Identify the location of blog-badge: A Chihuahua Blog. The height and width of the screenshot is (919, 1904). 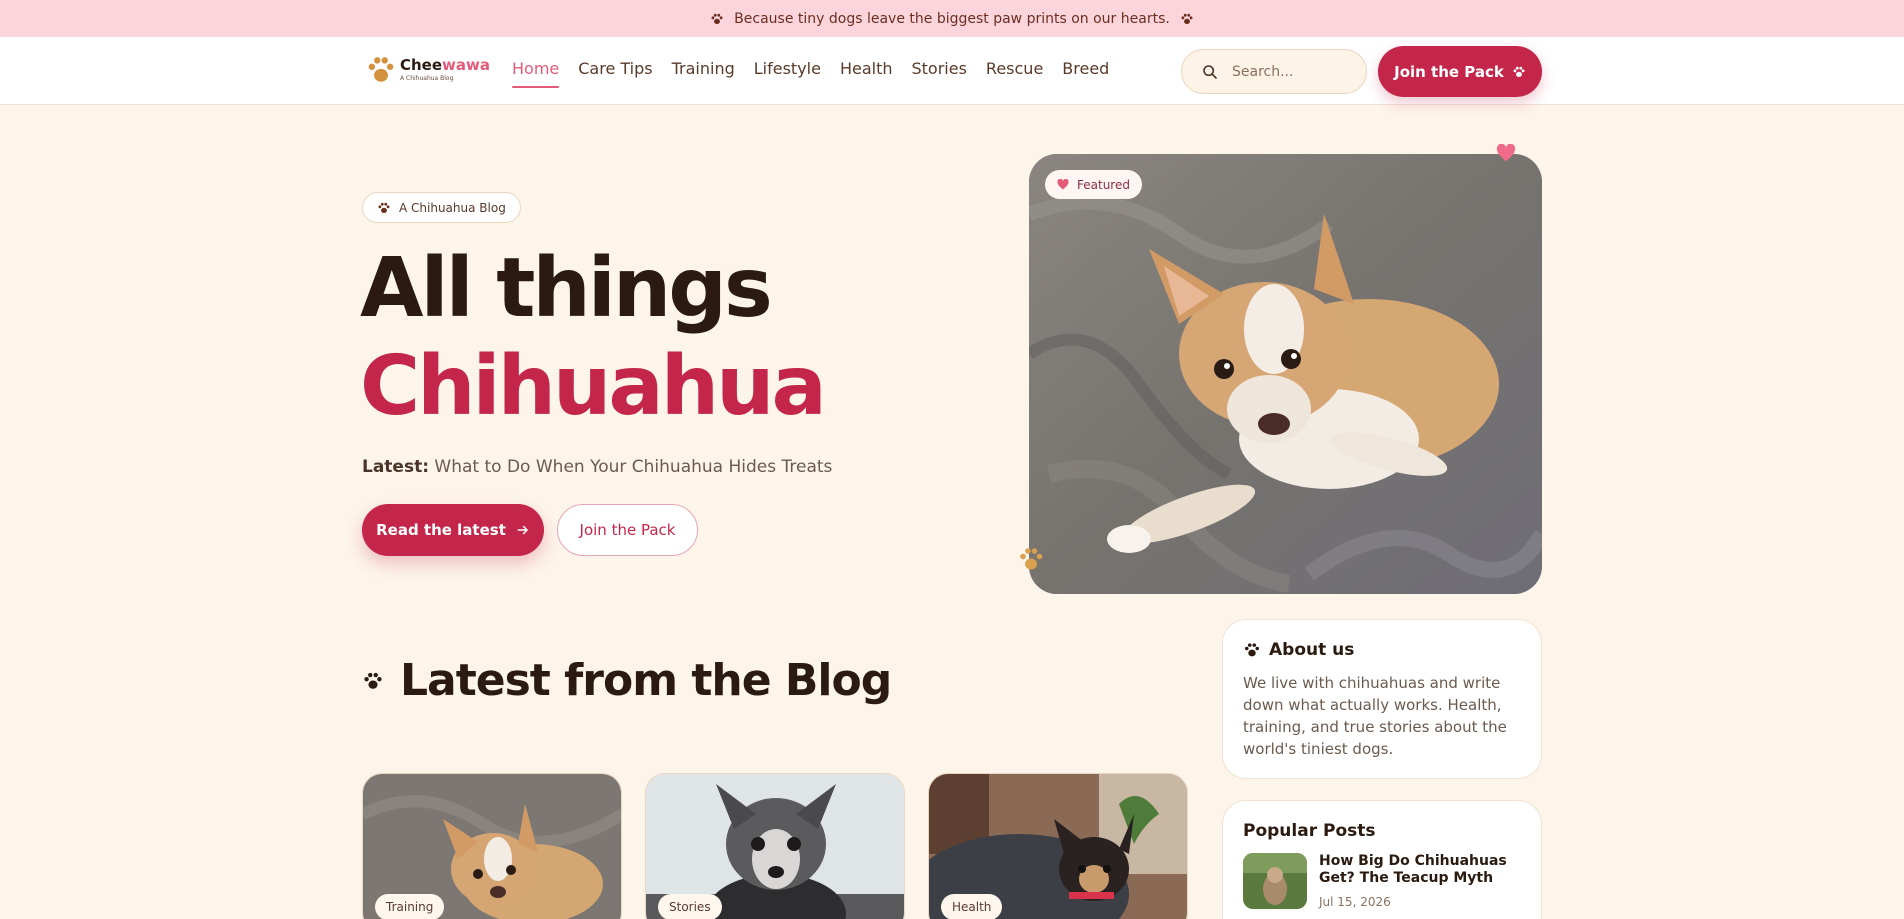
(441, 207).